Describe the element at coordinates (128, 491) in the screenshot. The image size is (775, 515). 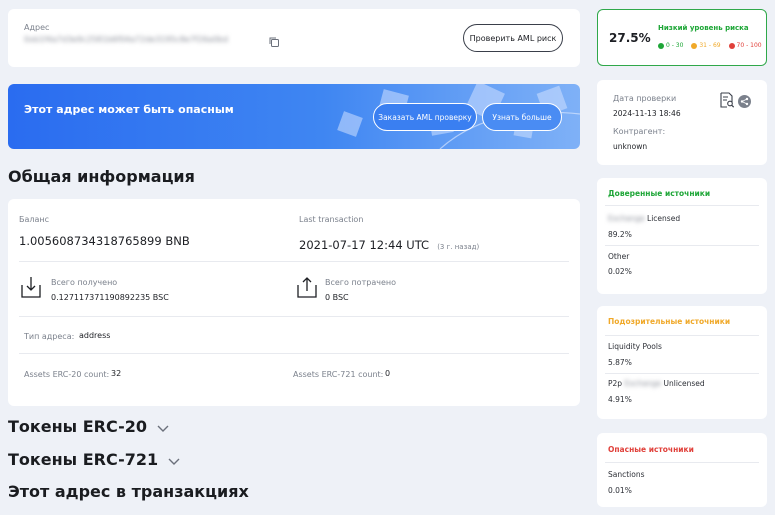
I see `transactions-section-title: Этот адрес в транзакциях` at that location.